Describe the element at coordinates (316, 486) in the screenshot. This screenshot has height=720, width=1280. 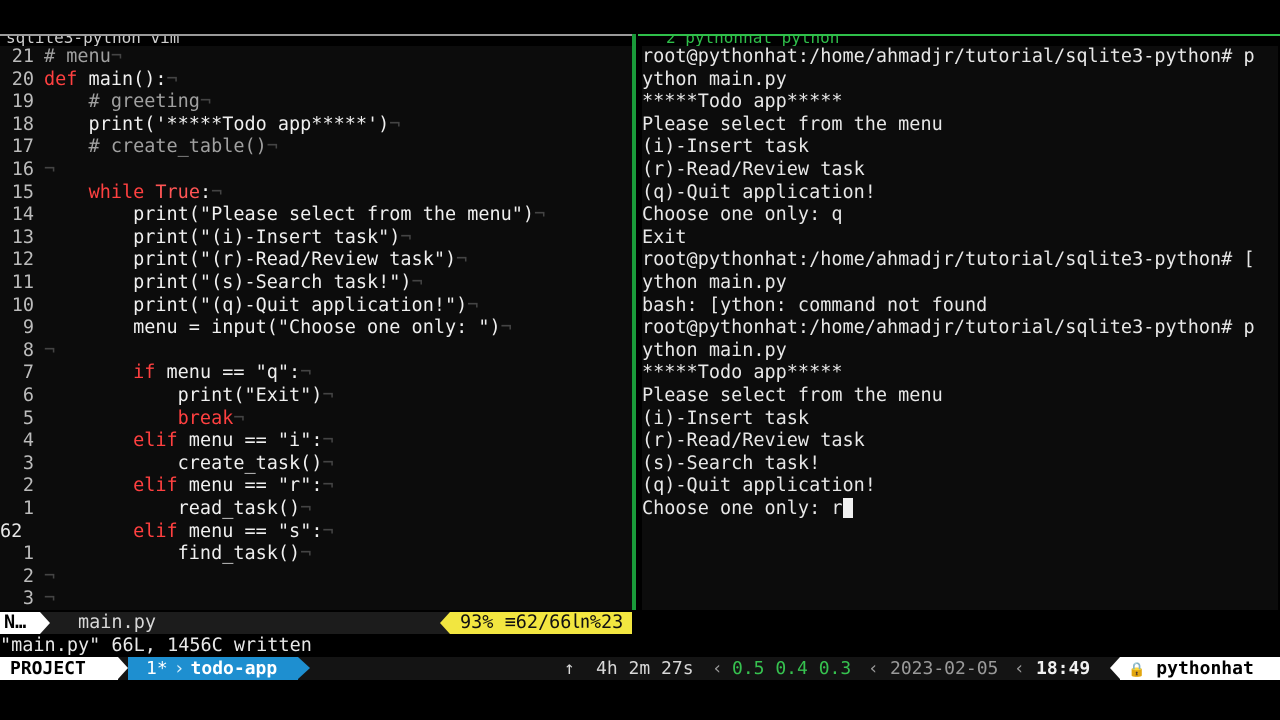
I see `editor-line: 2 elif menu == "r":¬` at that location.